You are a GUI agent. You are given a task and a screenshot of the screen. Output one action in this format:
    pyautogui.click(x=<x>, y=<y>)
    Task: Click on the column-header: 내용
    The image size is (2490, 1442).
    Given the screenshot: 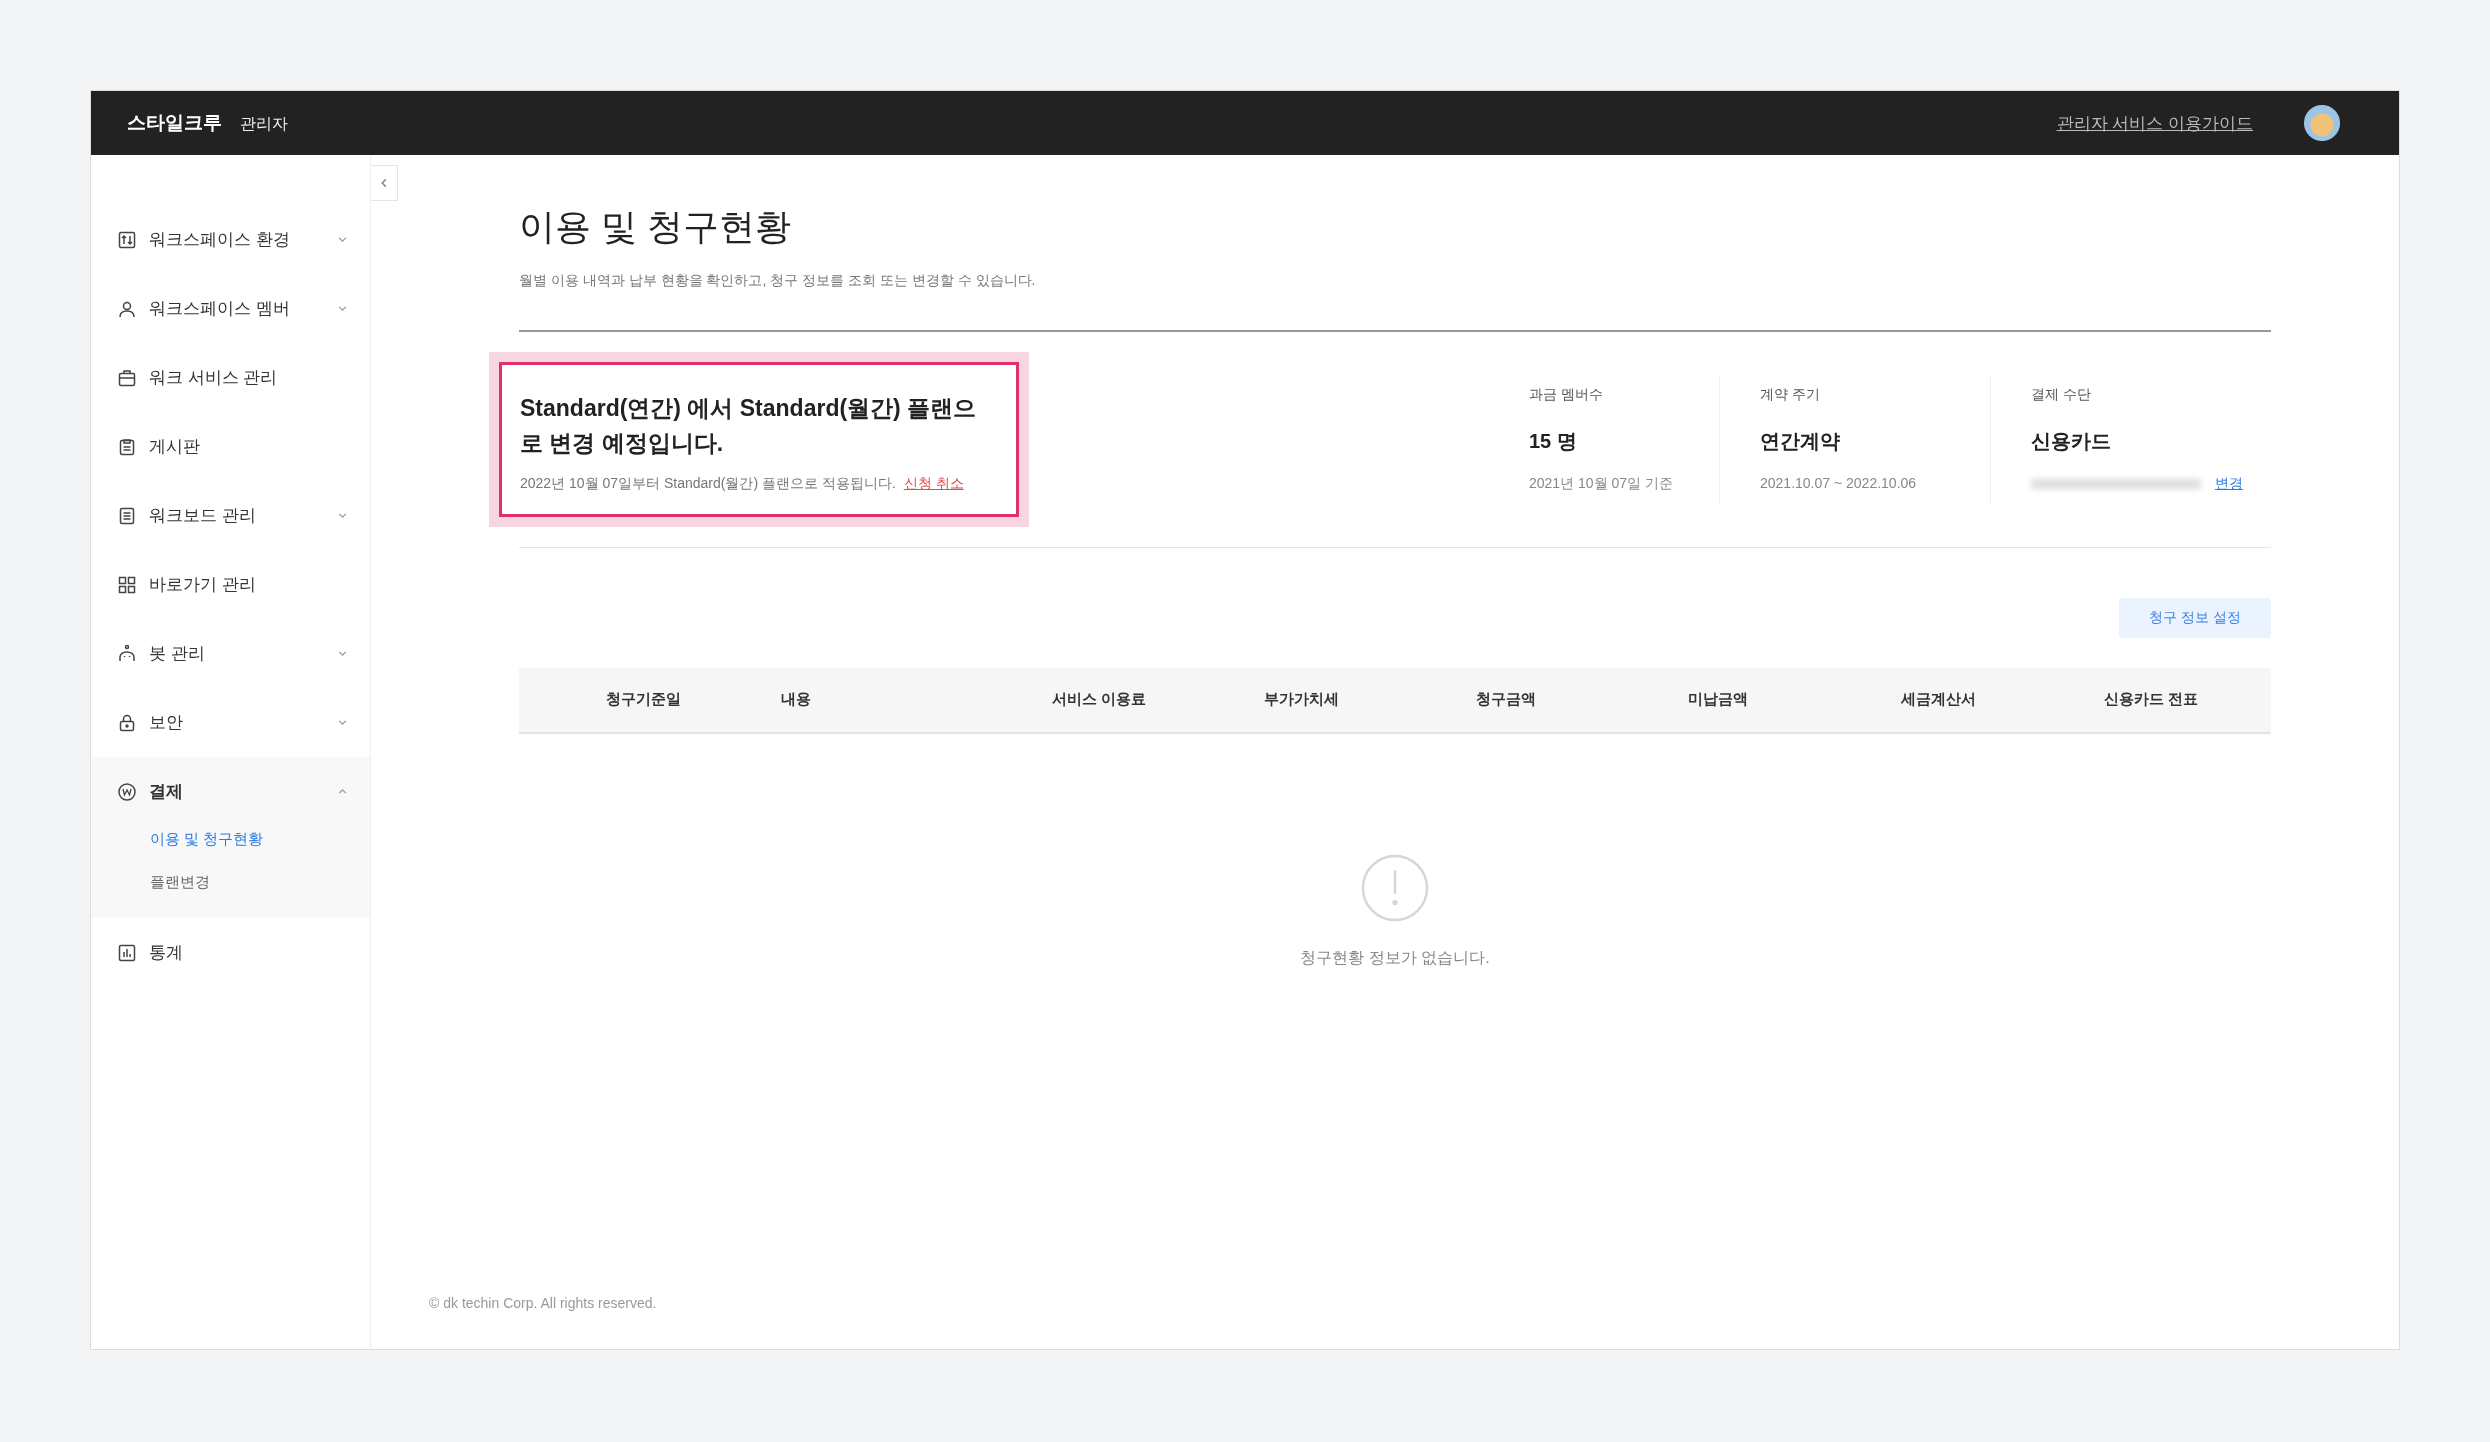 What is the action you would take?
    pyautogui.click(x=796, y=700)
    